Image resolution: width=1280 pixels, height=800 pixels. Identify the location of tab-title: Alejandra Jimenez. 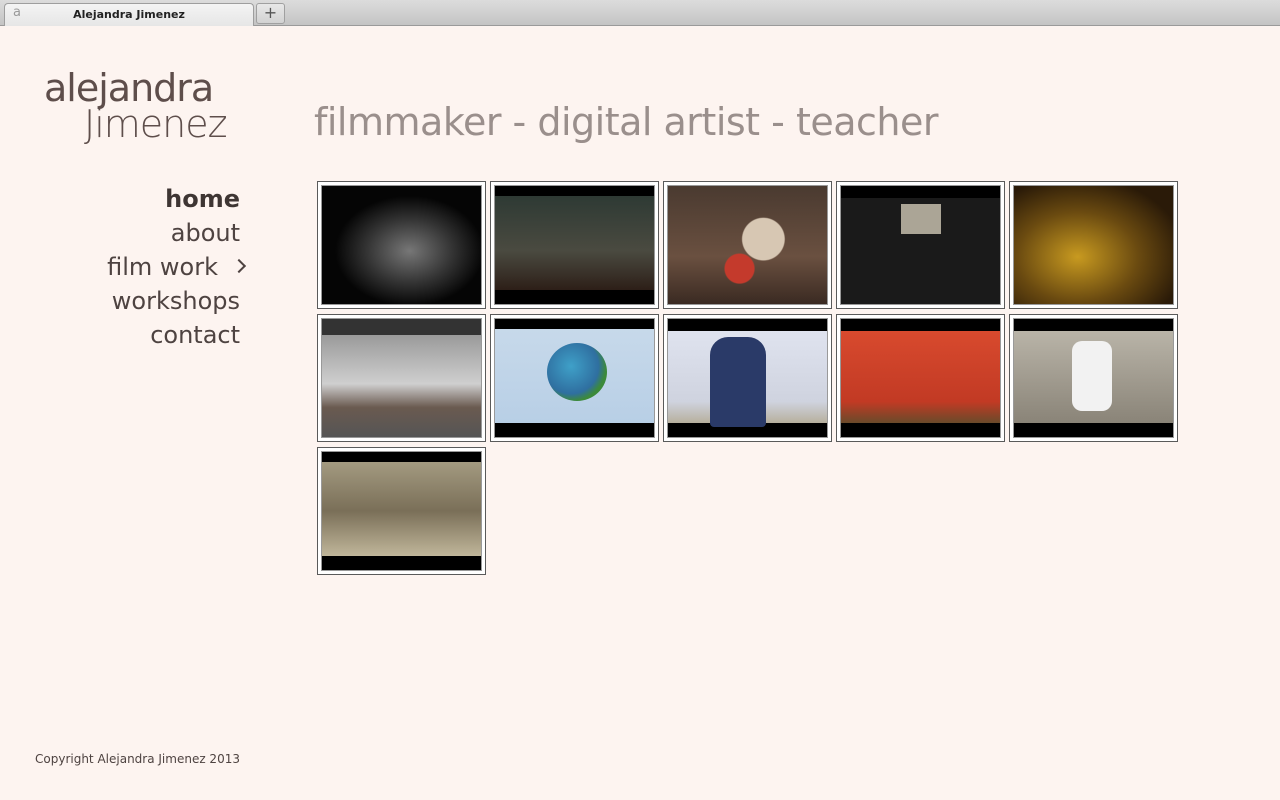
(129, 14).